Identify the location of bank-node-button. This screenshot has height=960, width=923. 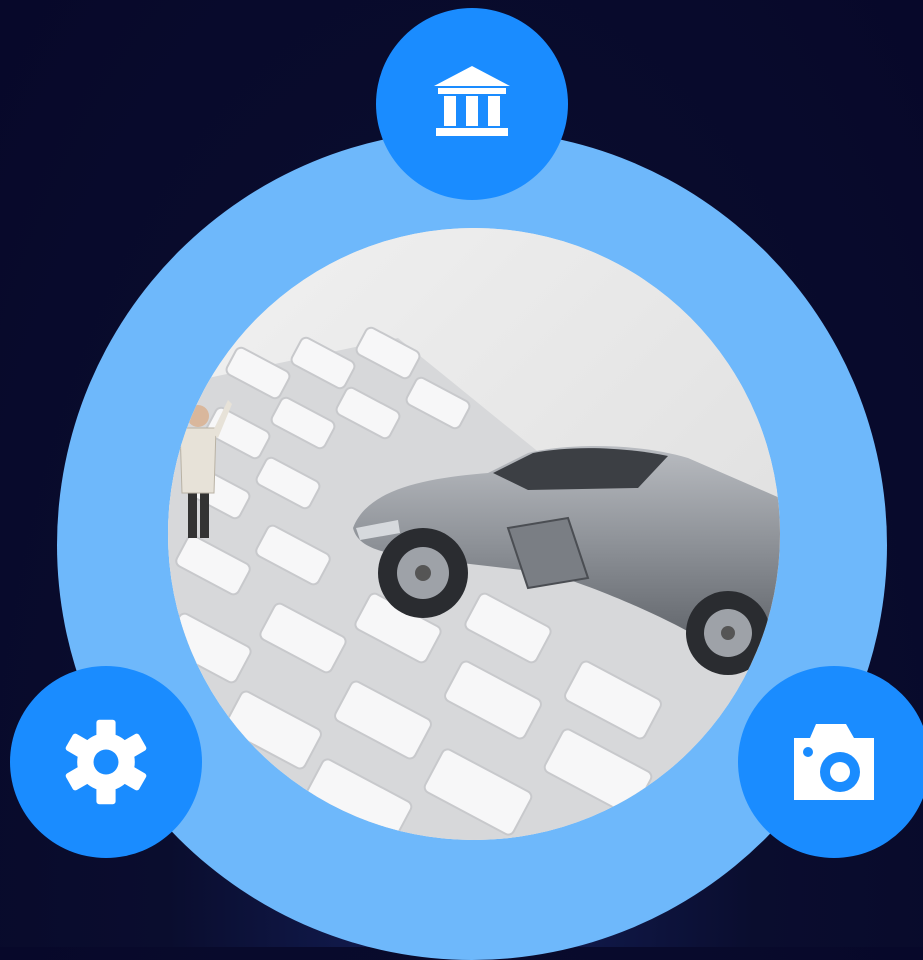
(472, 104).